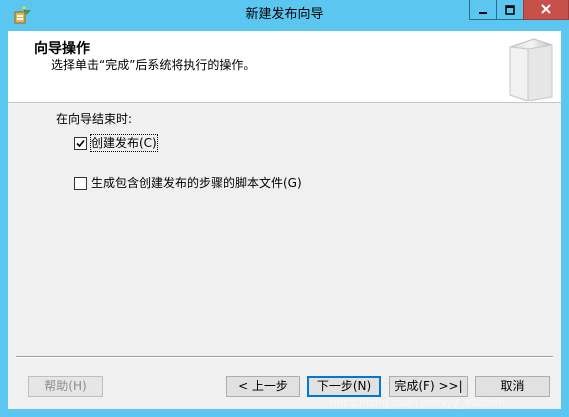 The width and height of the screenshot is (569, 417). Describe the element at coordinates (284, 357) in the screenshot. I see `footer-separator` at that location.